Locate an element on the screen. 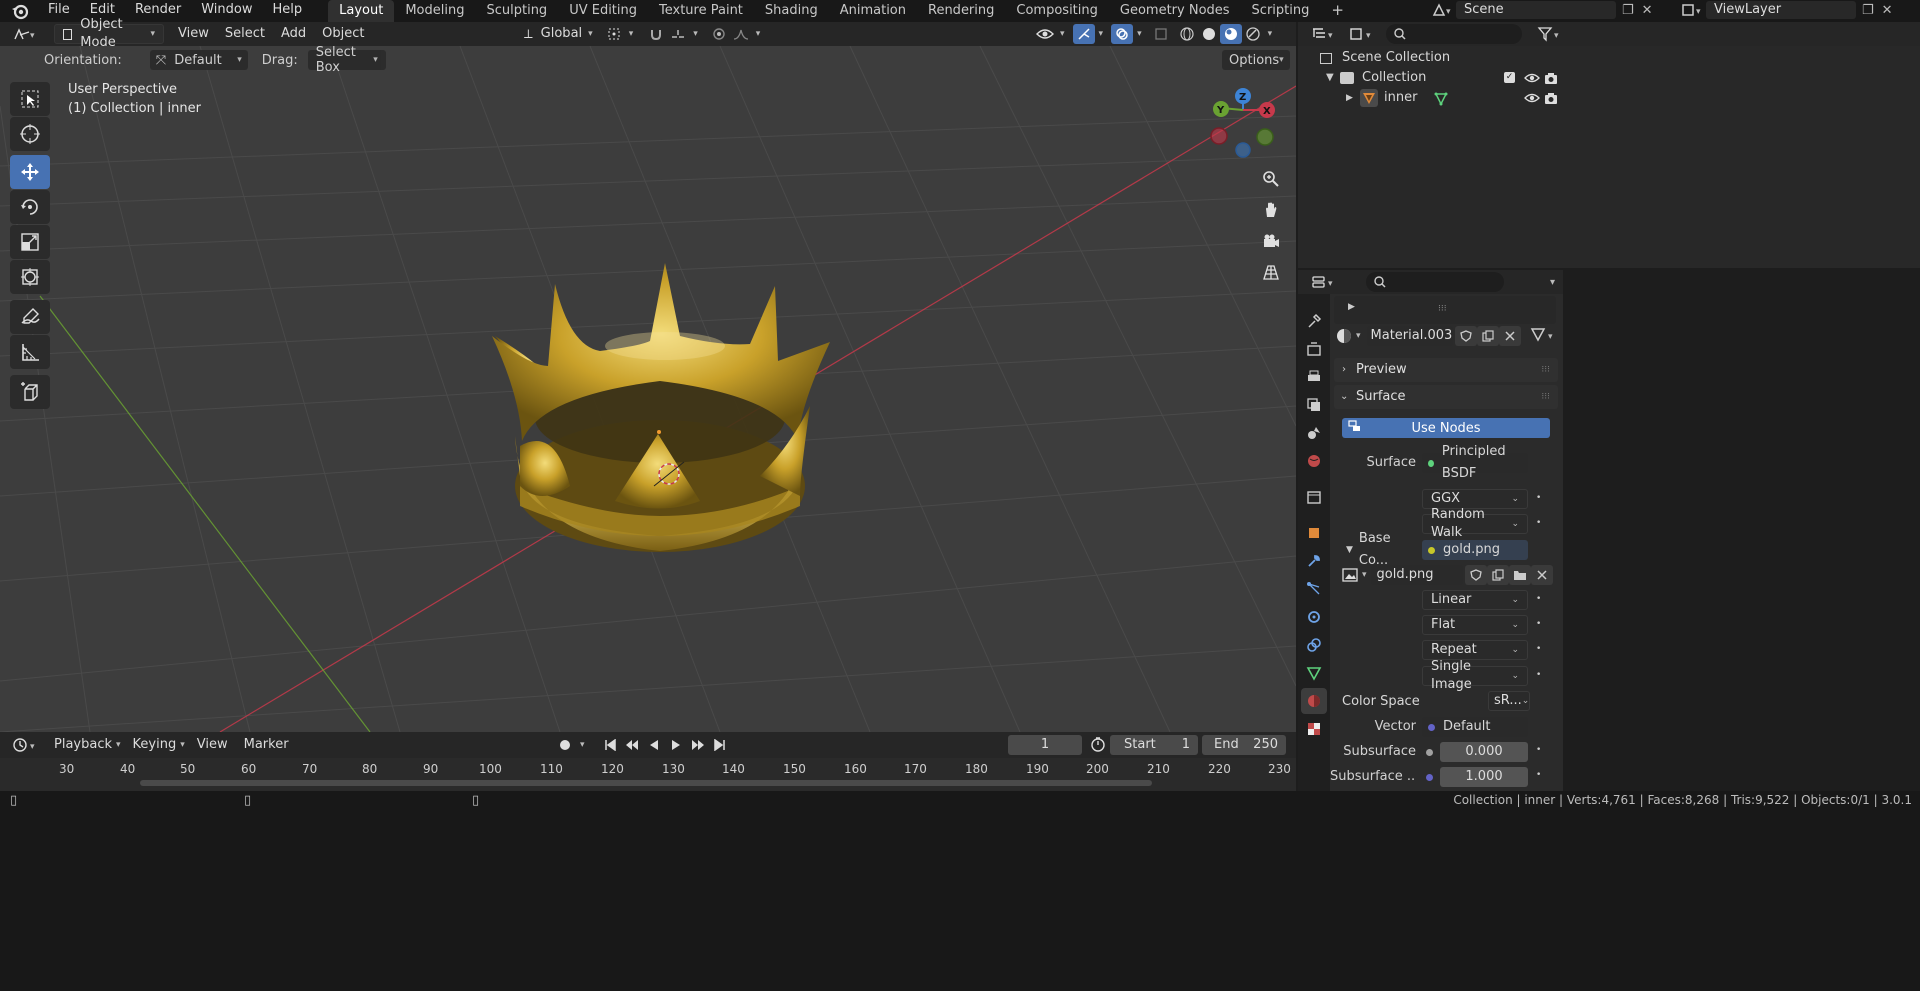 The width and height of the screenshot is (1920, 991). menu-select: Select is located at coordinates (245, 34).